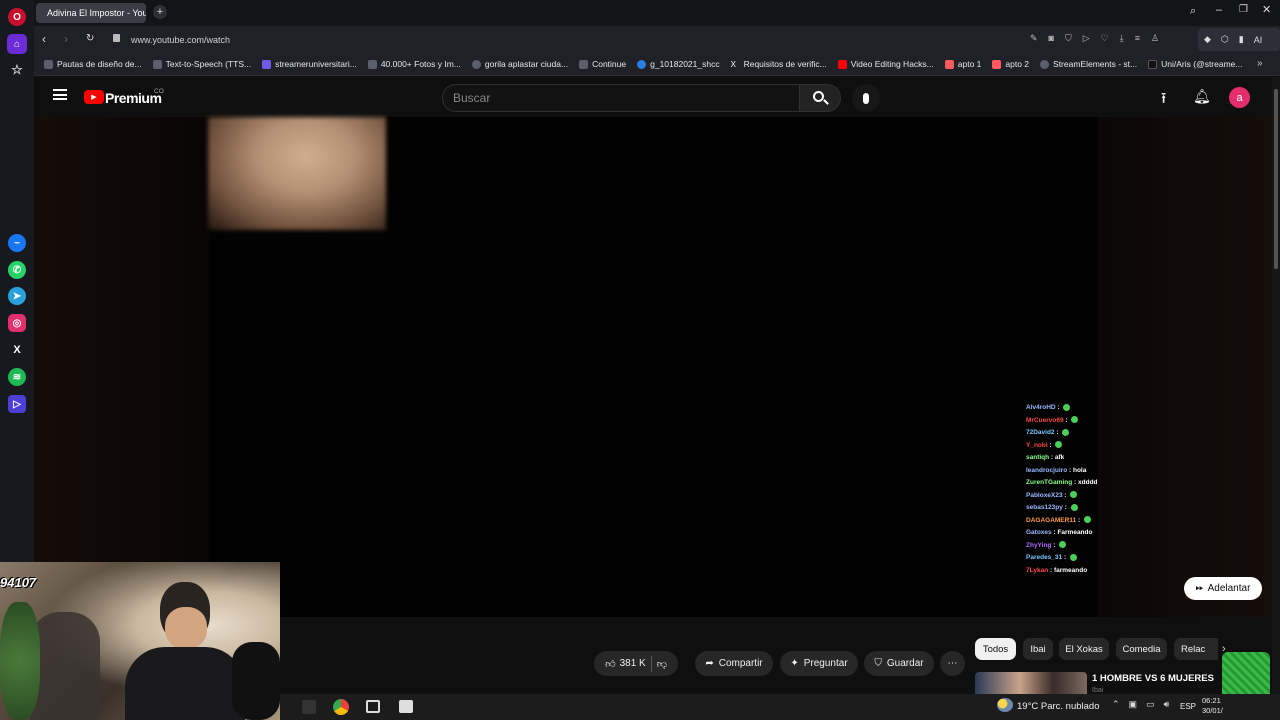  I want to click on chat-message: santiqh : afk, so click(1045, 457).